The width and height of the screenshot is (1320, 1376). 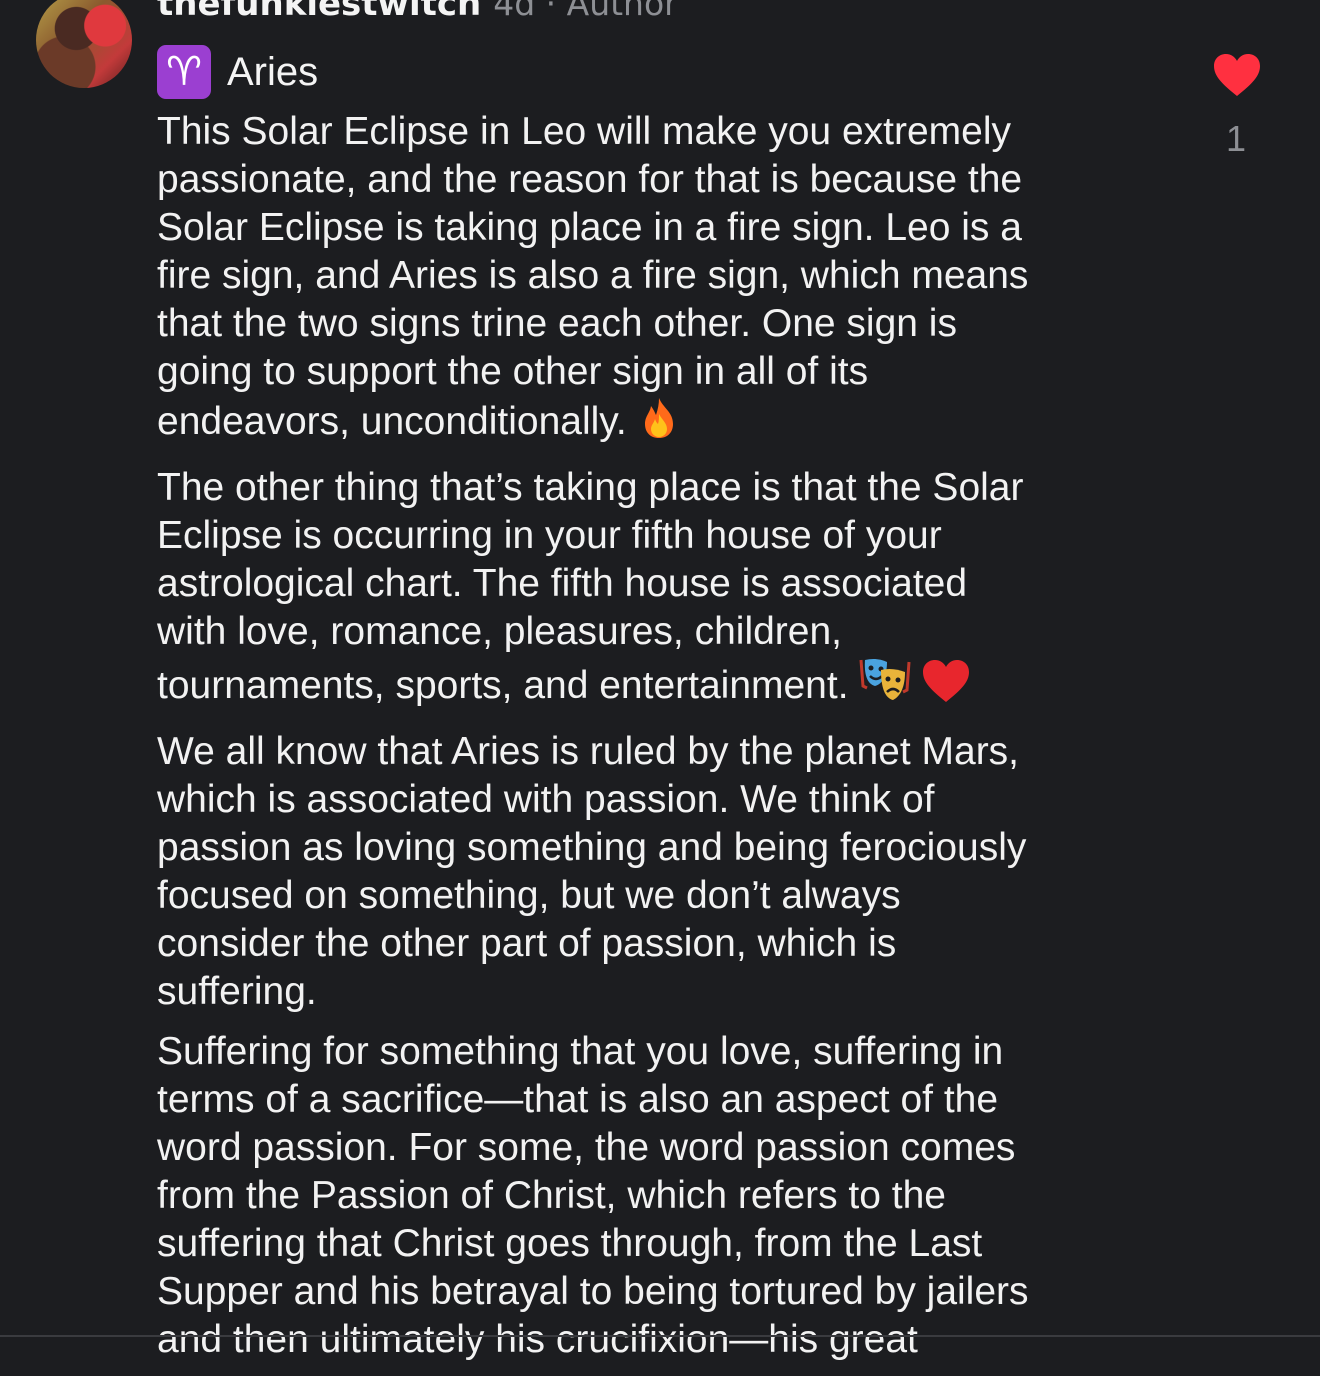 I want to click on avatar, so click(x=84, y=44).